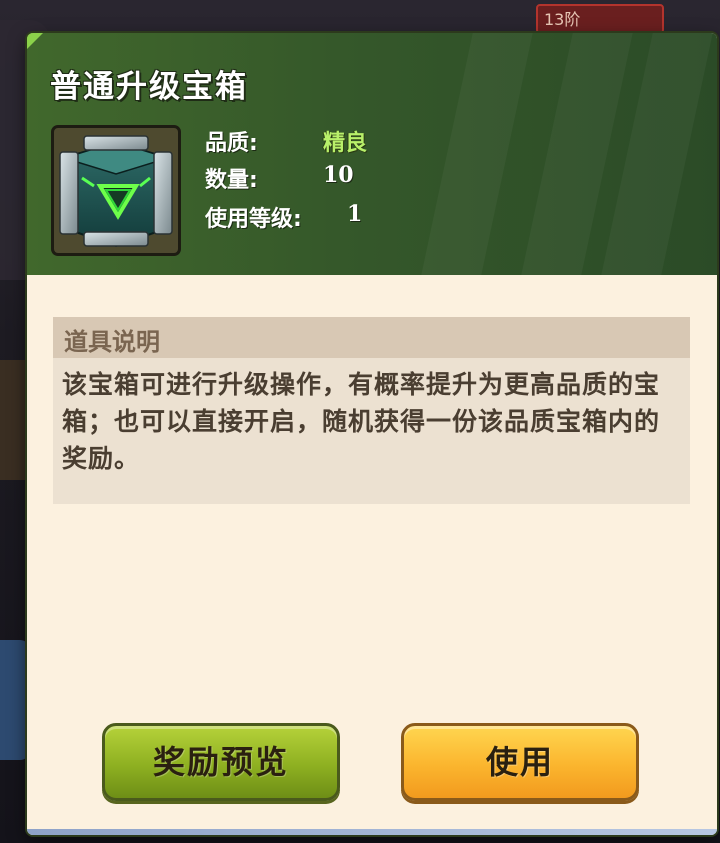  What do you see at coordinates (355, 214) in the screenshot?
I see `use-level-value: 1` at bounding box center [355, 214].